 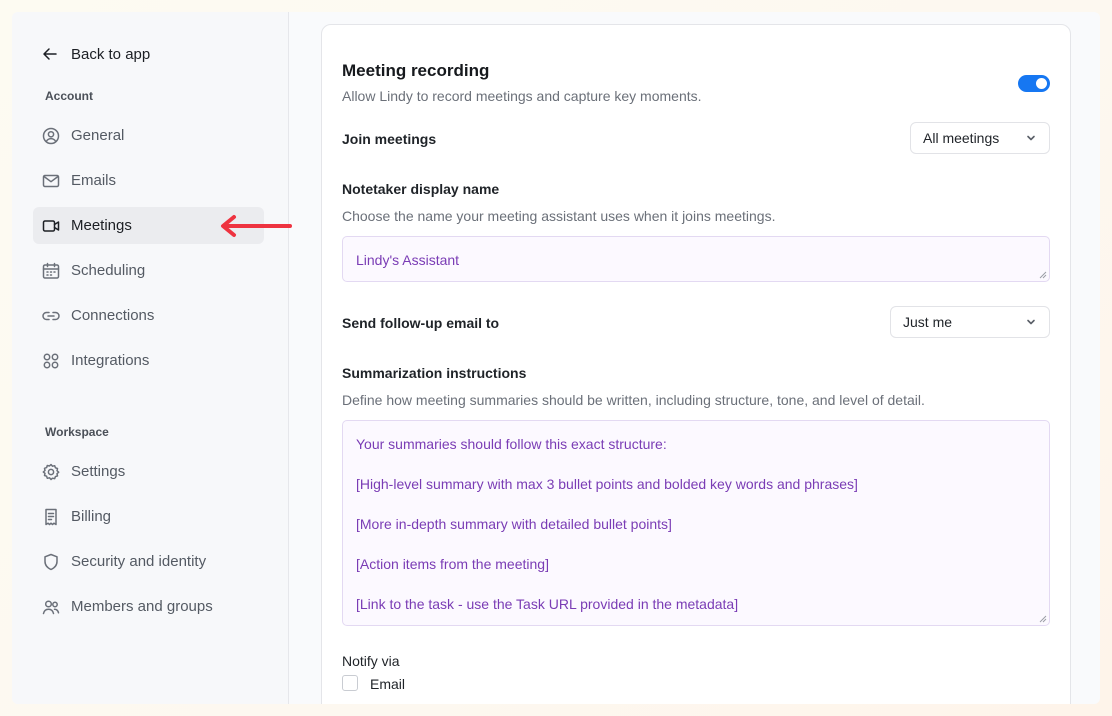 What do you see at coordinates (421, 323) in the screenshot?
I see `follow-up-label: Send follow-up email to` at bounding box center [421, 323].